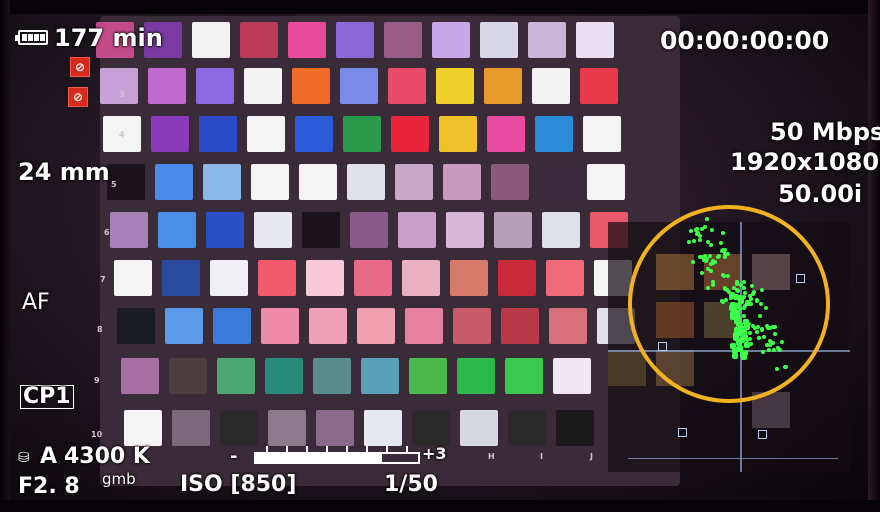 The width and height of the screenshot is (880, 512). I want to click on color-temperature: 4300 K, so click(107, 456).